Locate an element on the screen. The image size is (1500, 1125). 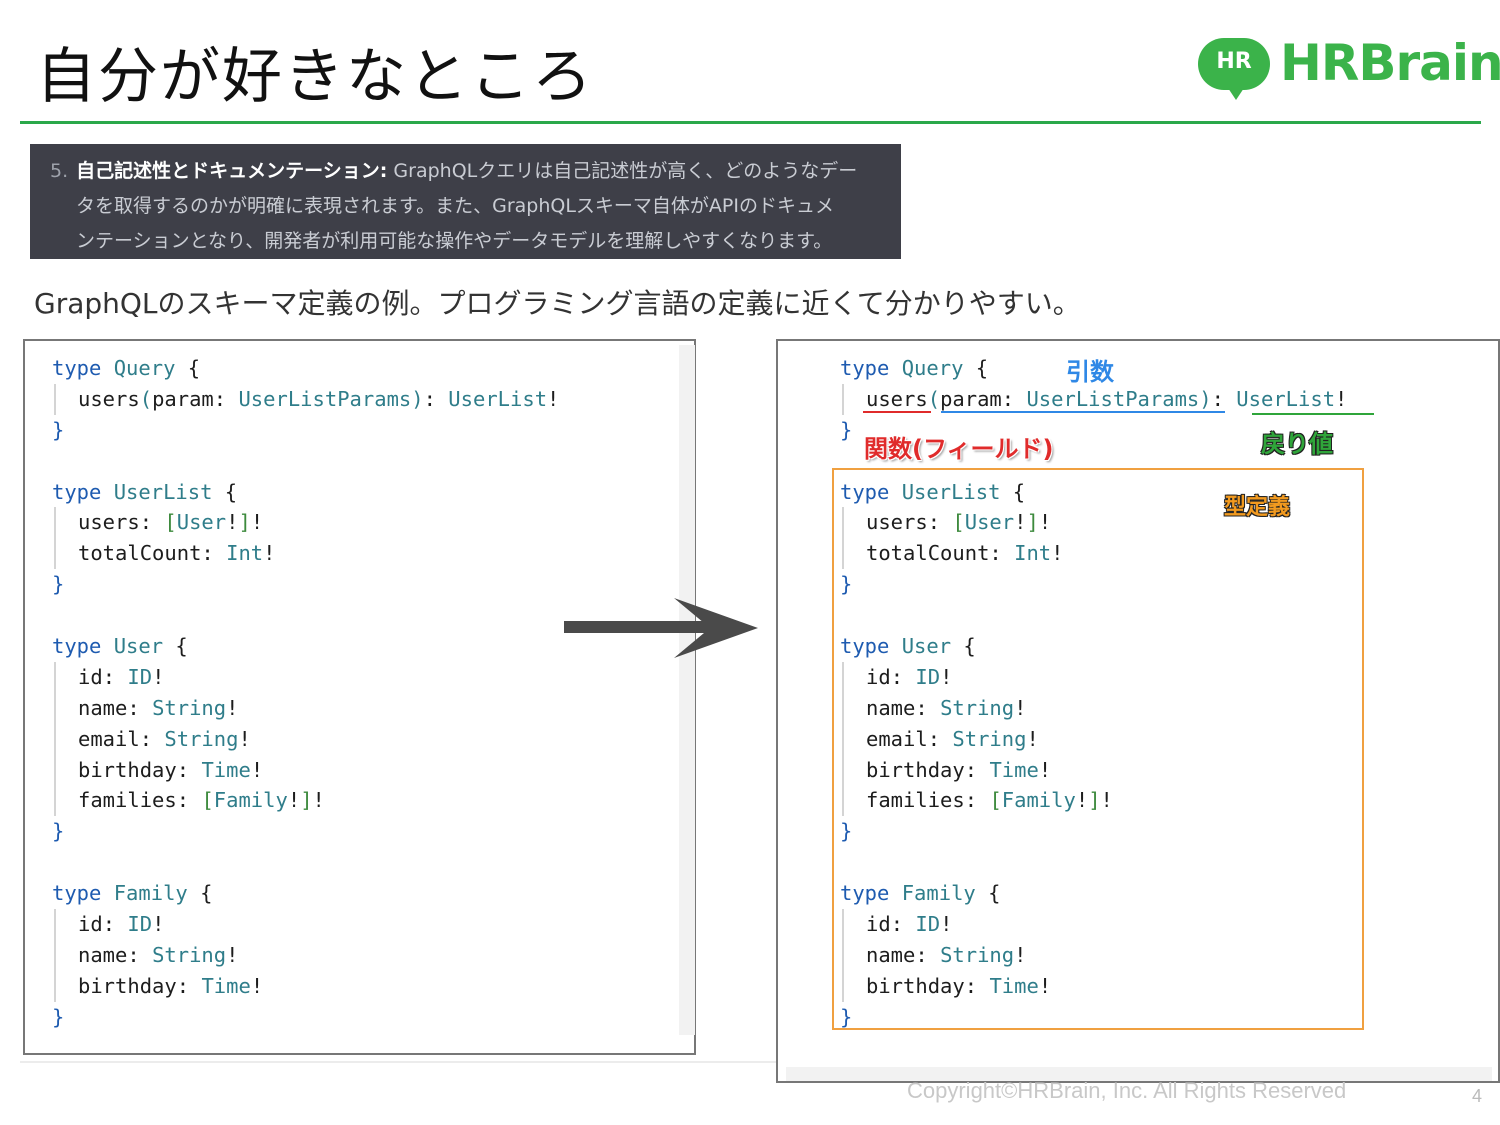
type-definition-label: 型定義 is located at coordinates (1257, 507).